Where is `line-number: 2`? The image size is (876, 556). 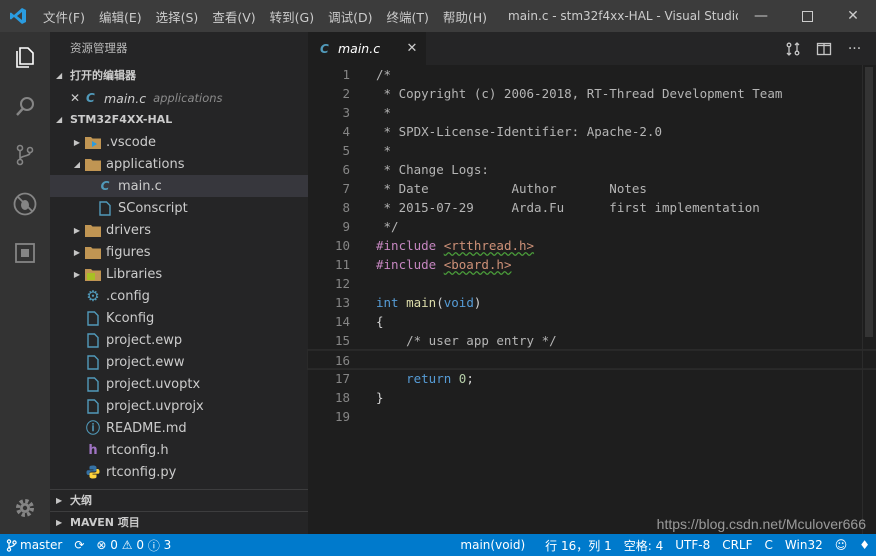
line-number: 2 is located at coordinates (346, 93).